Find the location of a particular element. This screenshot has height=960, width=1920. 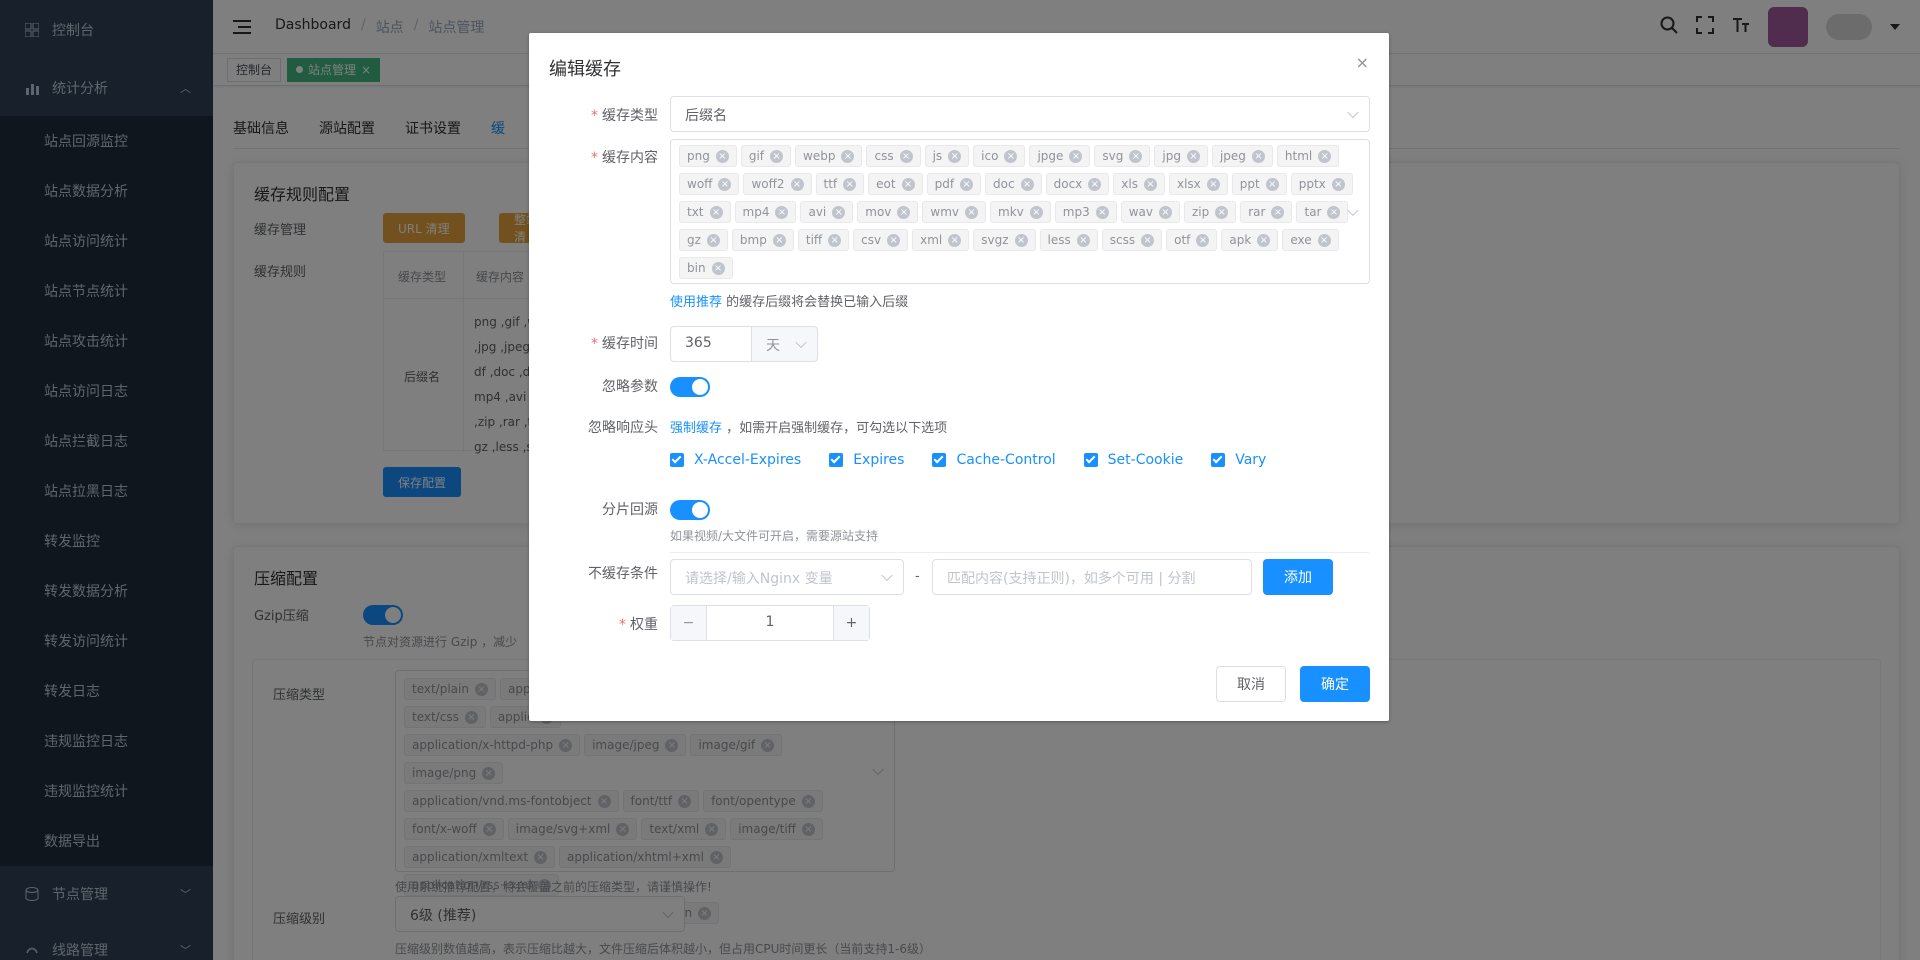

tag-label: doc is located at coordinates (1004, 184).